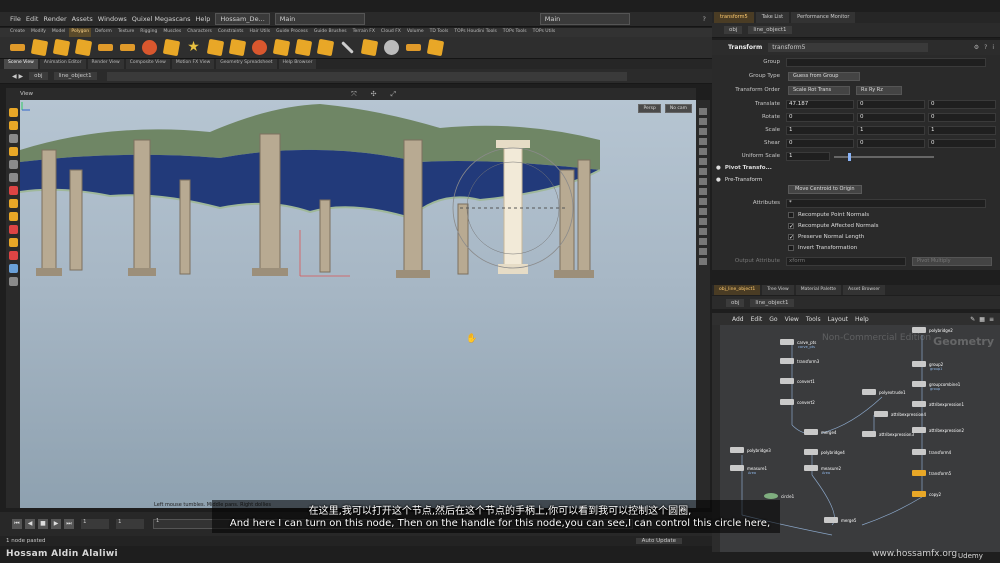 The height and width of the screenshot is (563, 1000). Describe the element at coordinates (38, 32) in the screenshot. I see `shelf-tab-modify: Modify` at that location.